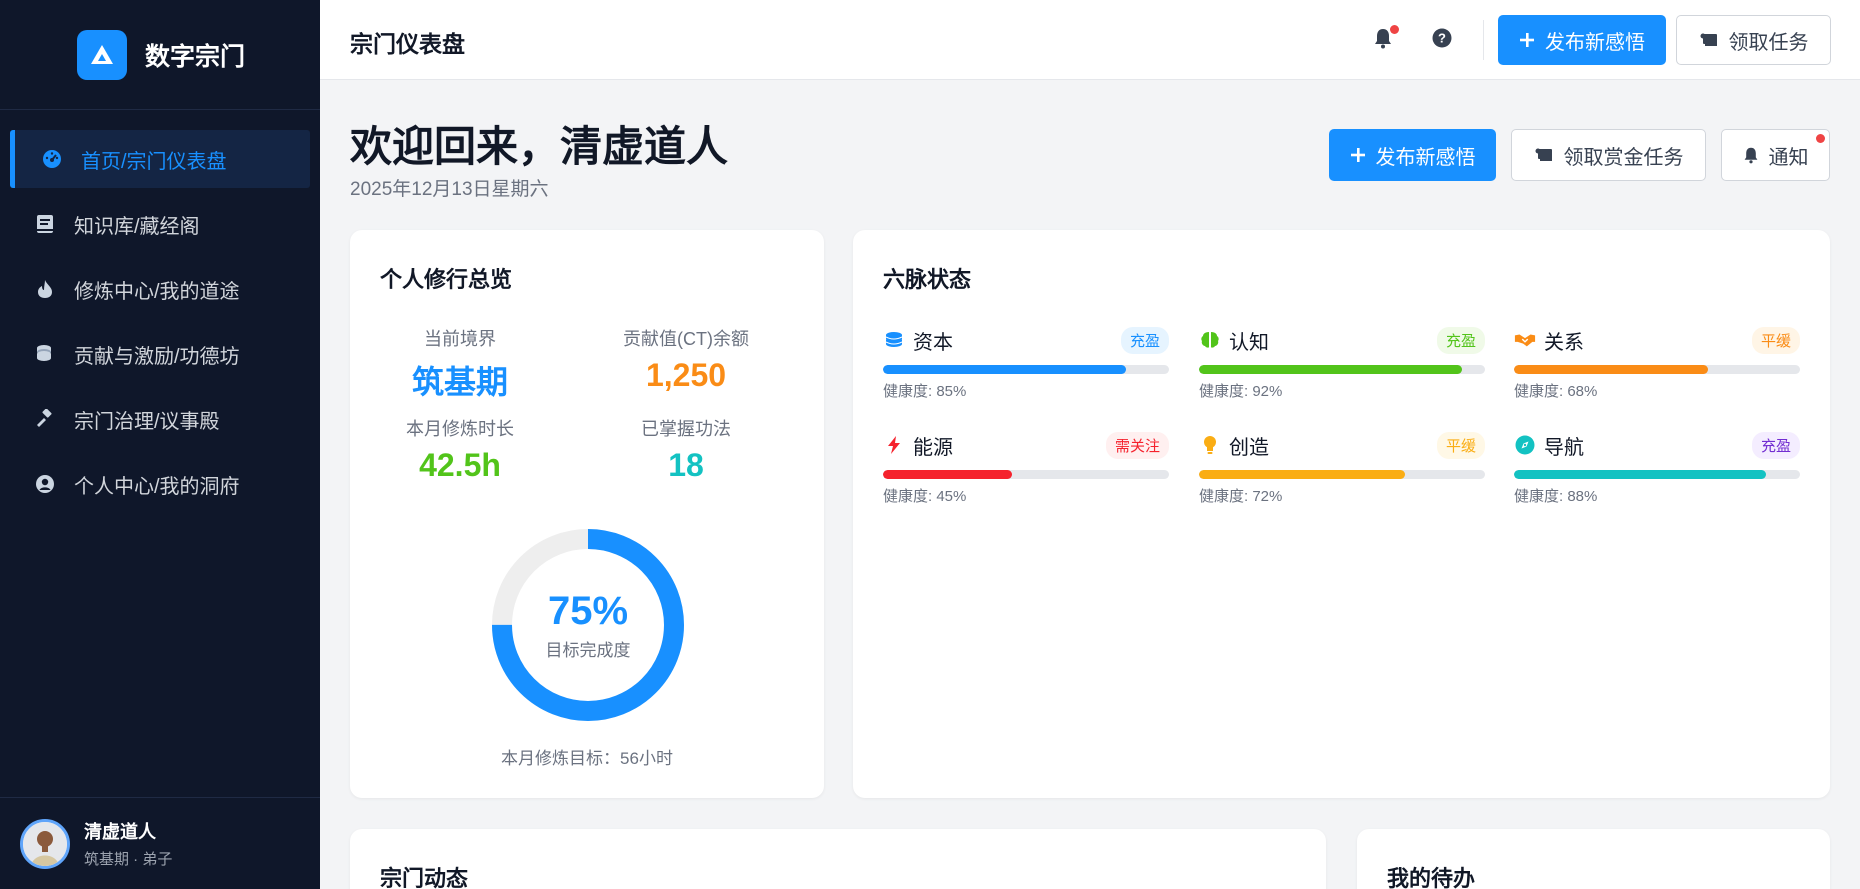 The width and height of the screenshot is (1860, 889). What do you see at coordinates (1657, 468) in the screenshot?
I see `meridian-navigation: 导航 充盈 健康度: 88%` at bounding box center [1657, 468].